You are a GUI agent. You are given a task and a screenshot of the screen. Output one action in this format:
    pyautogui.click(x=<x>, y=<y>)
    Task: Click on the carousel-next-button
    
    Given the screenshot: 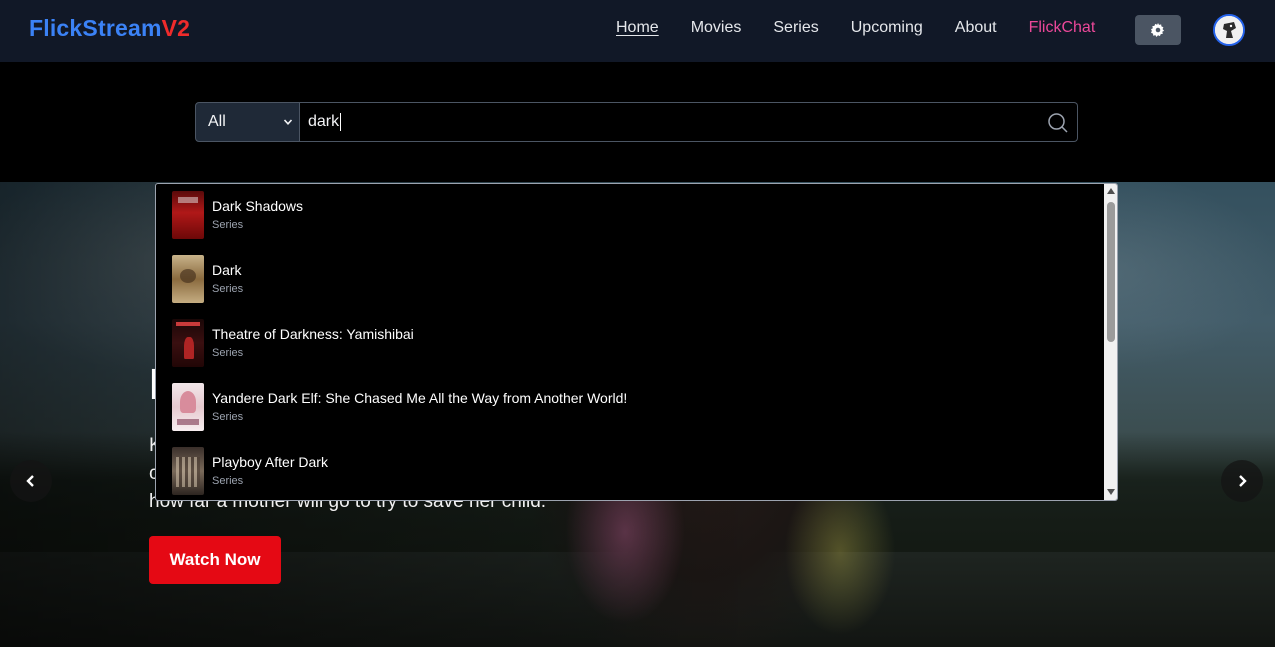 What is the action you would take?
    pyautogui.click(x=1242, y=481)
    